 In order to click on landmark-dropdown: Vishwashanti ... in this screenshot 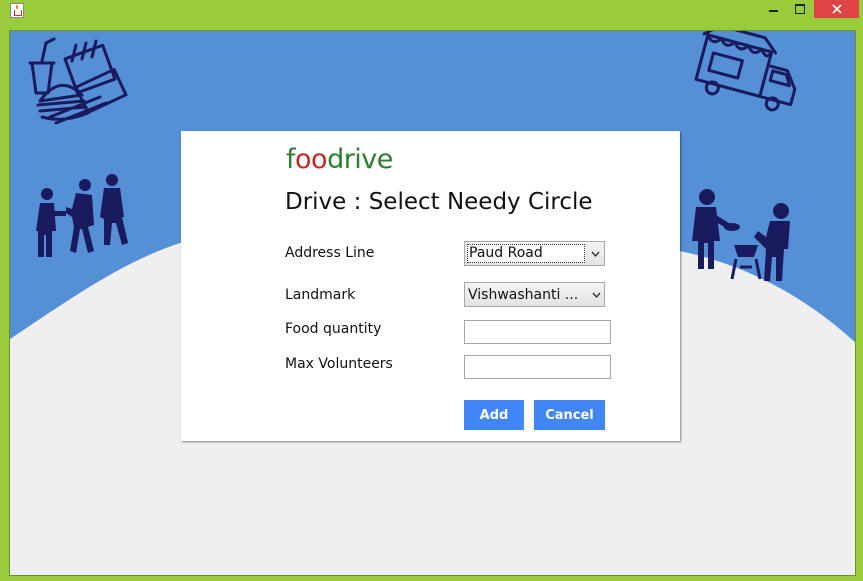, I will do `click(534, 294)`.